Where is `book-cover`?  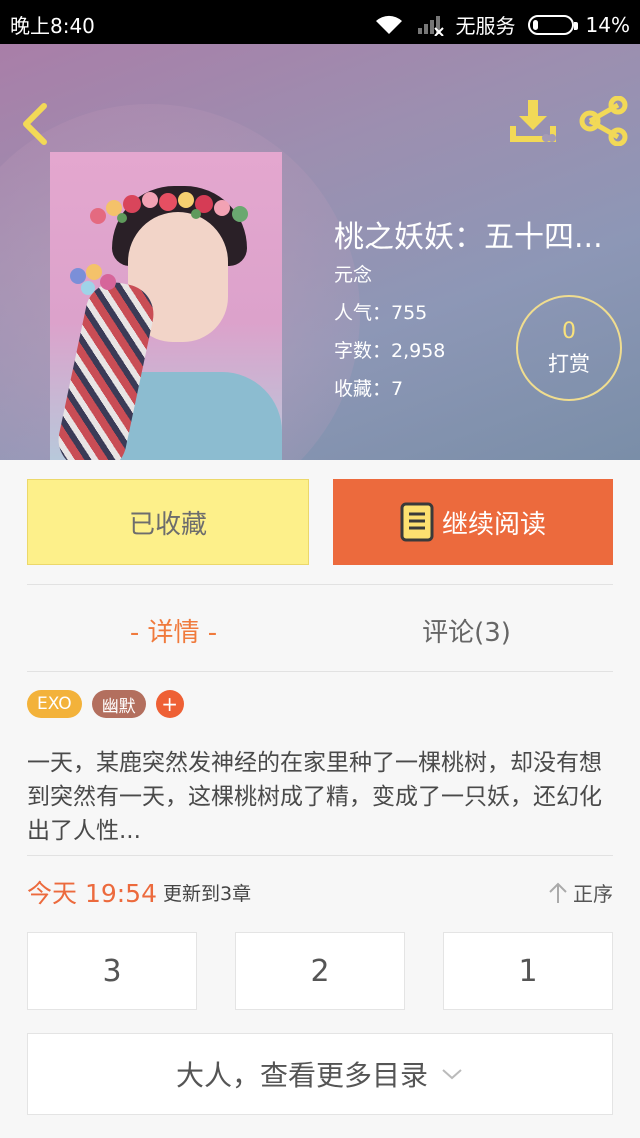 book-cover is located at coordinates (166, 306).